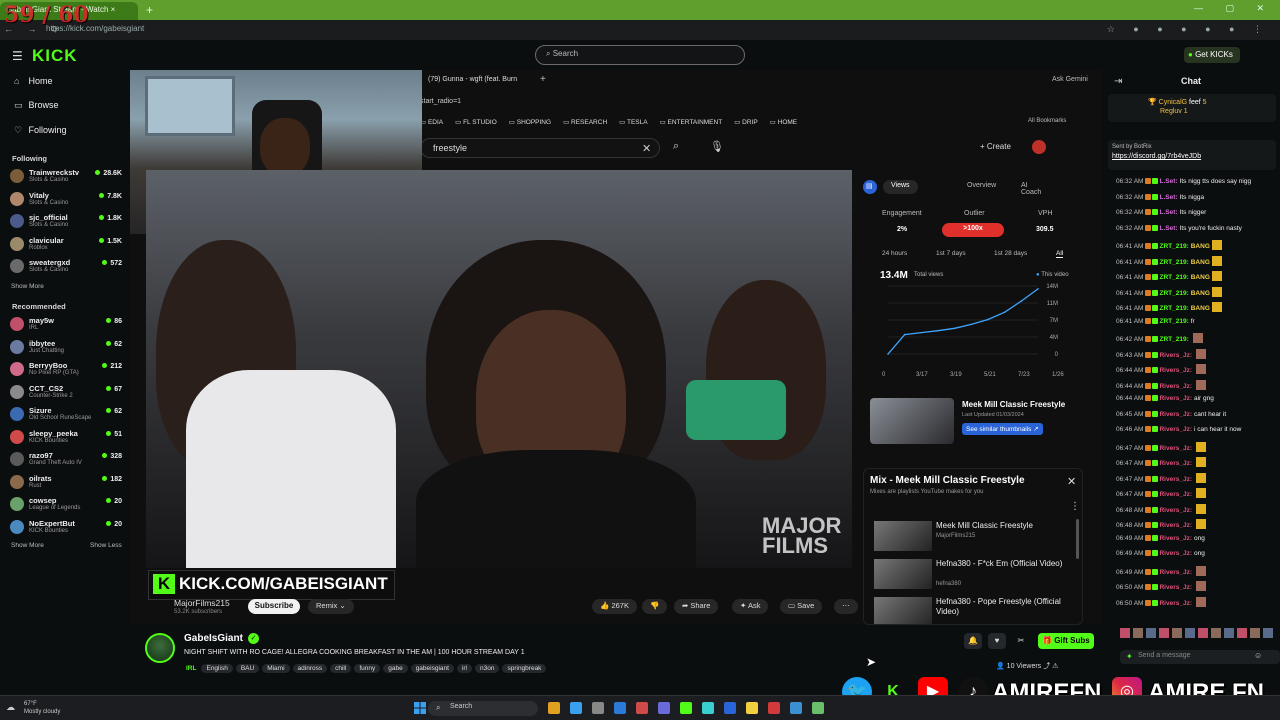  Describe the element at coordinates (995, 146) in the screenshot. I see `create-button: + Create` at that location.